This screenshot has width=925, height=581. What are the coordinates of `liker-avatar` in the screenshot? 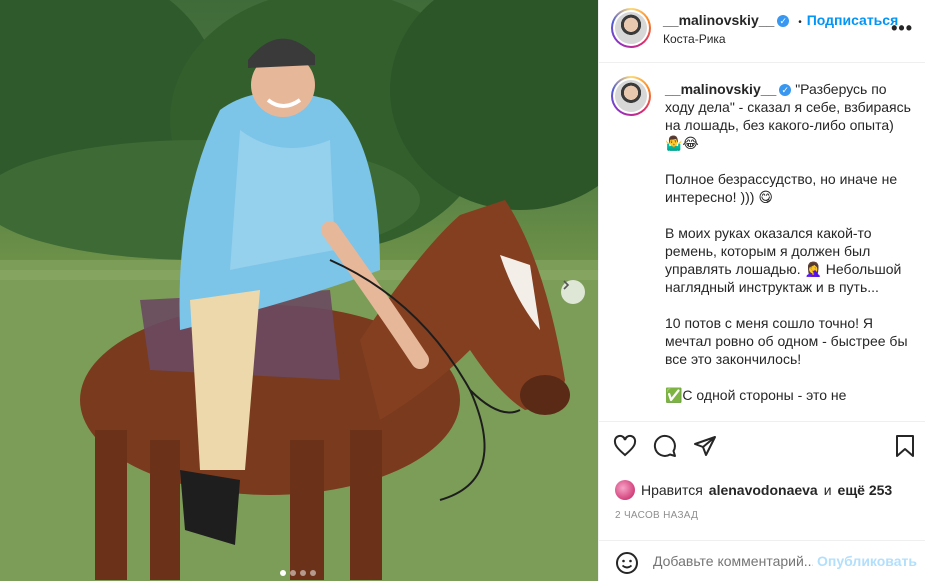 It's located at (625, 490).